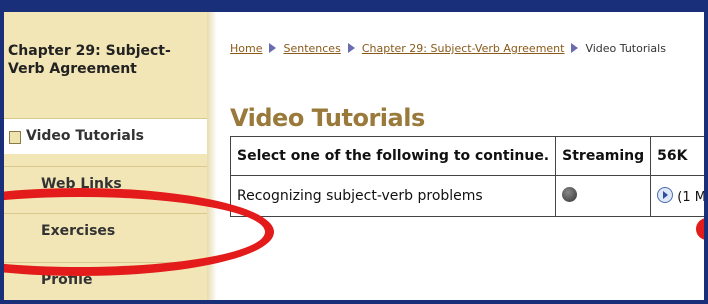 Image resolution: width=708 pixels, height=304 pixels. What do you see at coordinates (311, 48) in the screenshot?
I see `breadcrumb-sentences-link: Sentences` at bounding box center [311, 48].